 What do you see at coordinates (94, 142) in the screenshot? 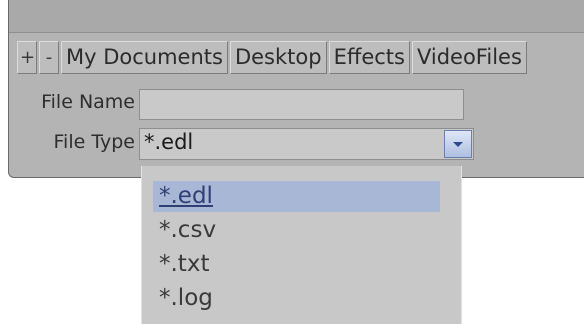
I see `file-type-label: File Type` at bounding box center [94, 142].